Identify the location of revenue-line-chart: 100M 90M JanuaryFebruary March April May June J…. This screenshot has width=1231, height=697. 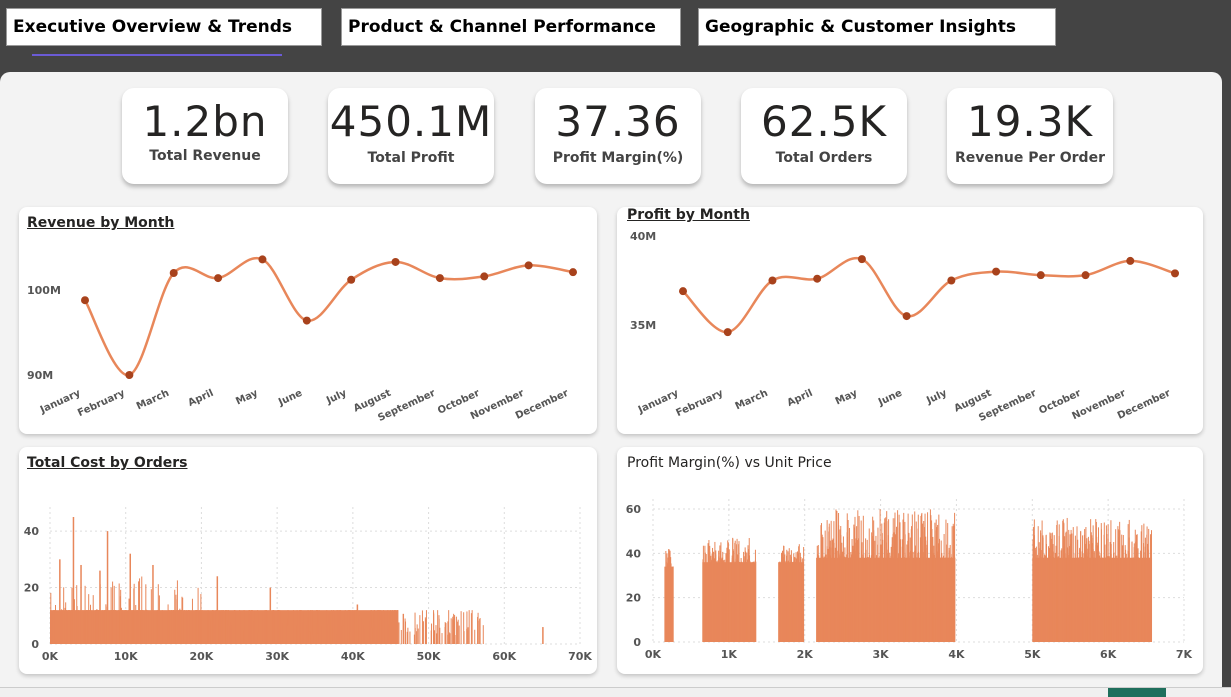
(302, 339).